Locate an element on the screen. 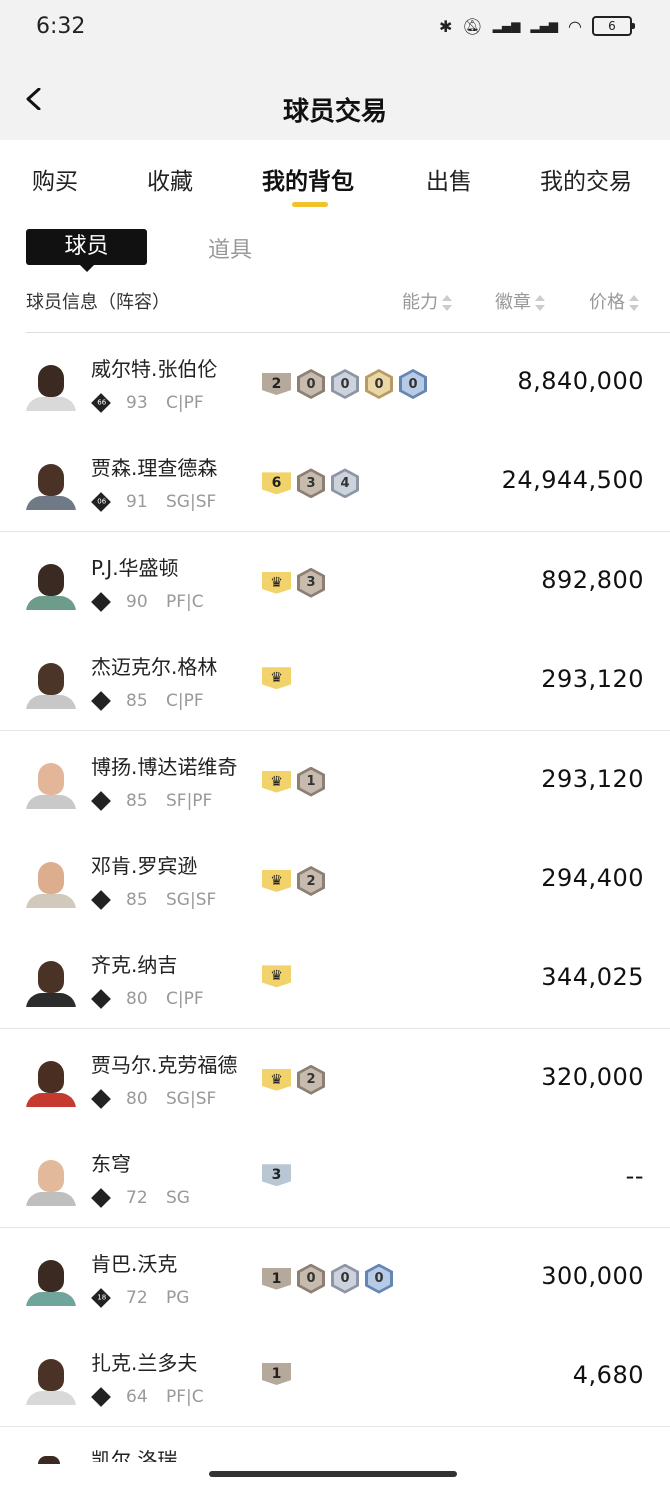 The image size is (670, 1489). price: 320,000 is located at coordinates (592, 1076).